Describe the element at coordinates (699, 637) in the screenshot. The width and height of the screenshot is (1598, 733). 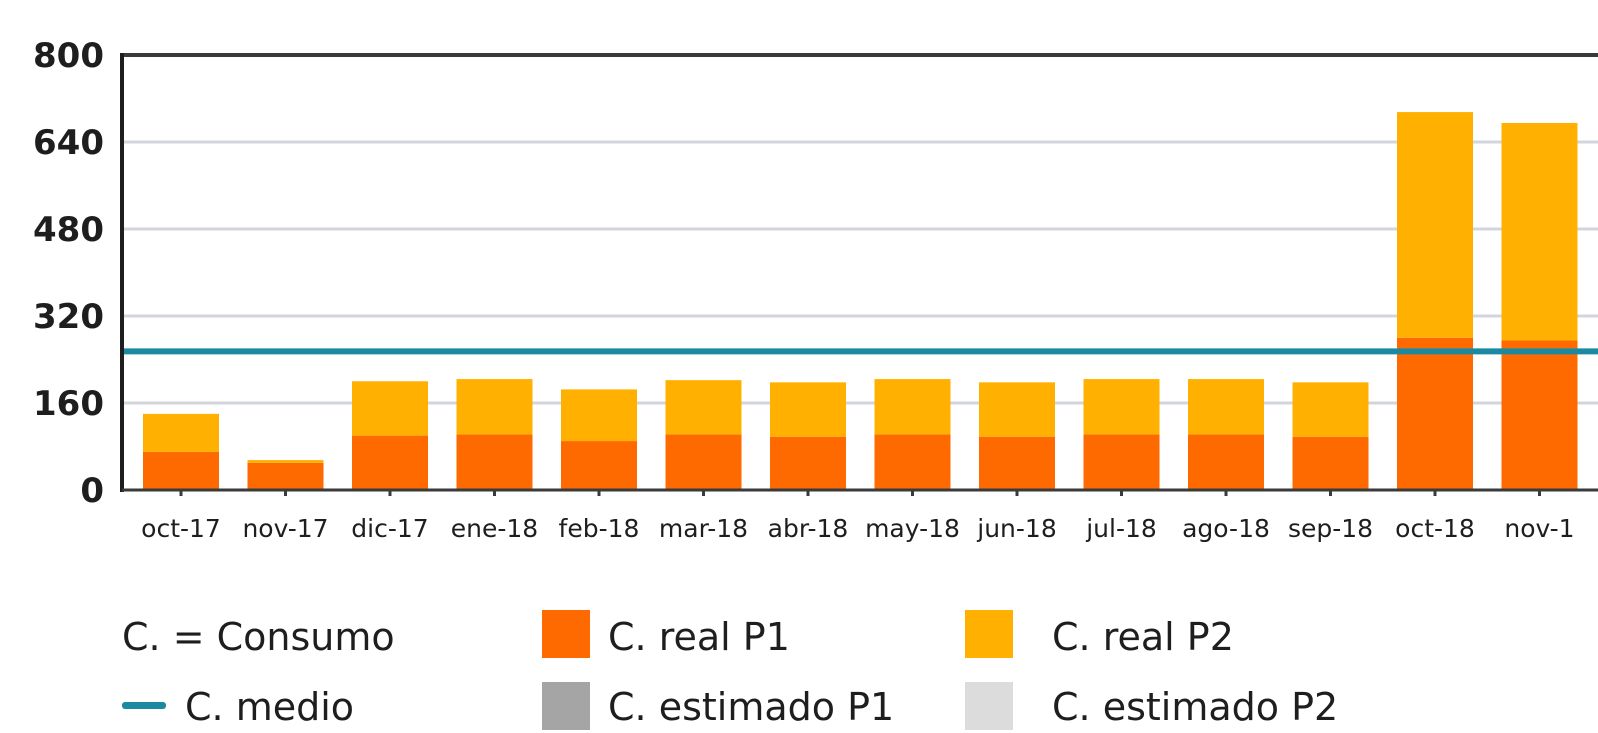
I see `legend-label-c-real-p1: C. real P1` at that location.